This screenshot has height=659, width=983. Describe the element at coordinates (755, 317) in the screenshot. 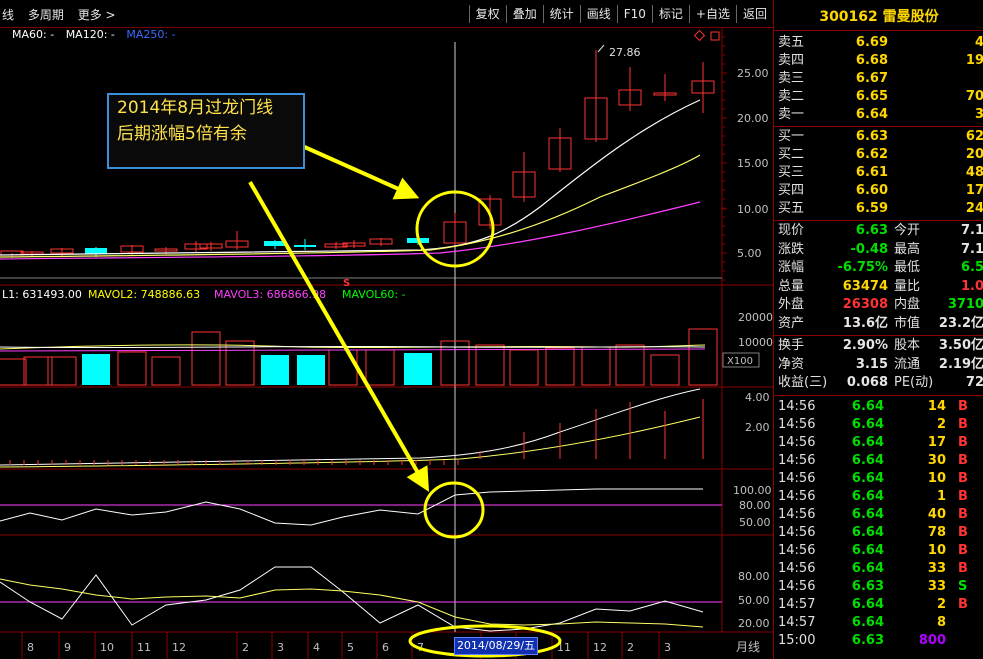

I see `volume-axis-label: 20000` at that location.